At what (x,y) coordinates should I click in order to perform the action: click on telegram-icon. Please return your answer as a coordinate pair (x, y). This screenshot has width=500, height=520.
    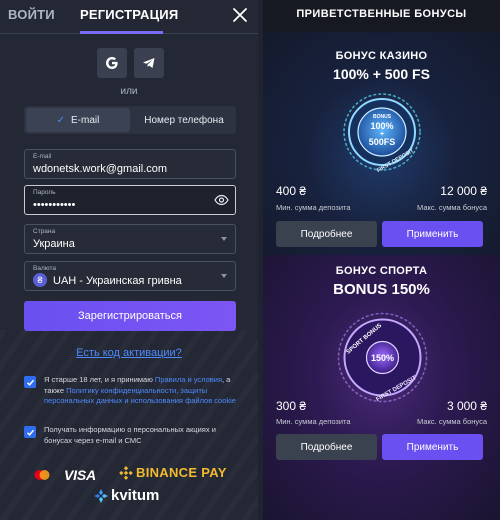
    Looking at the image, I should click on (149, 63).